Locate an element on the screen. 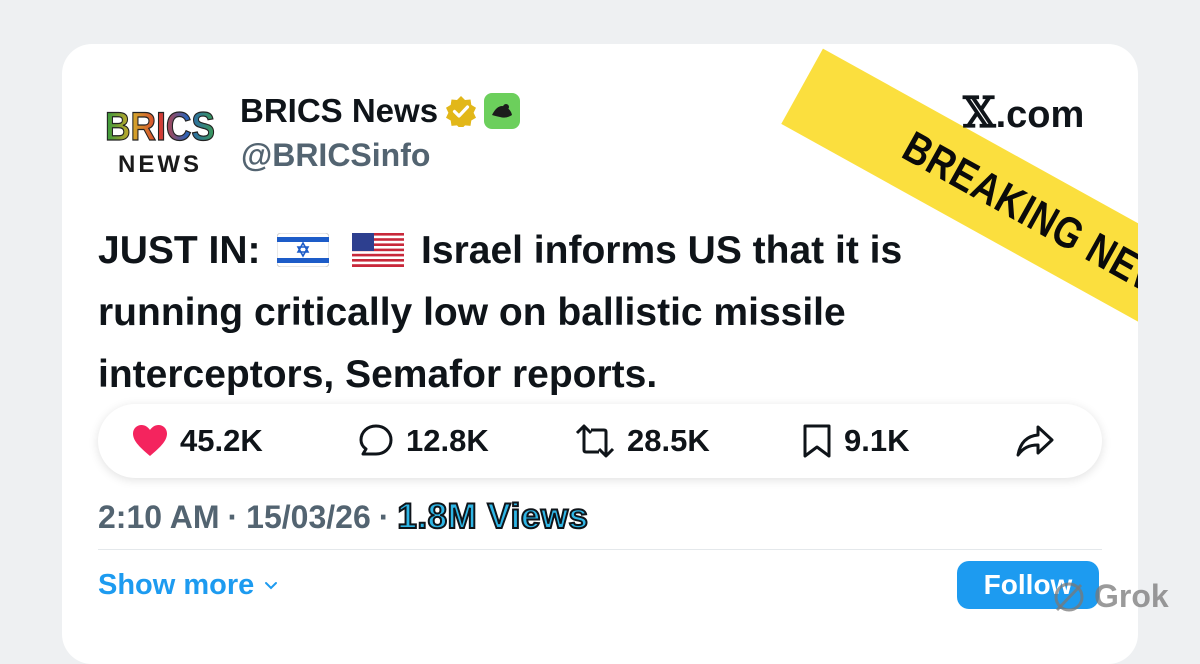  site-domain: .com is located at coordinates (1040, 115).